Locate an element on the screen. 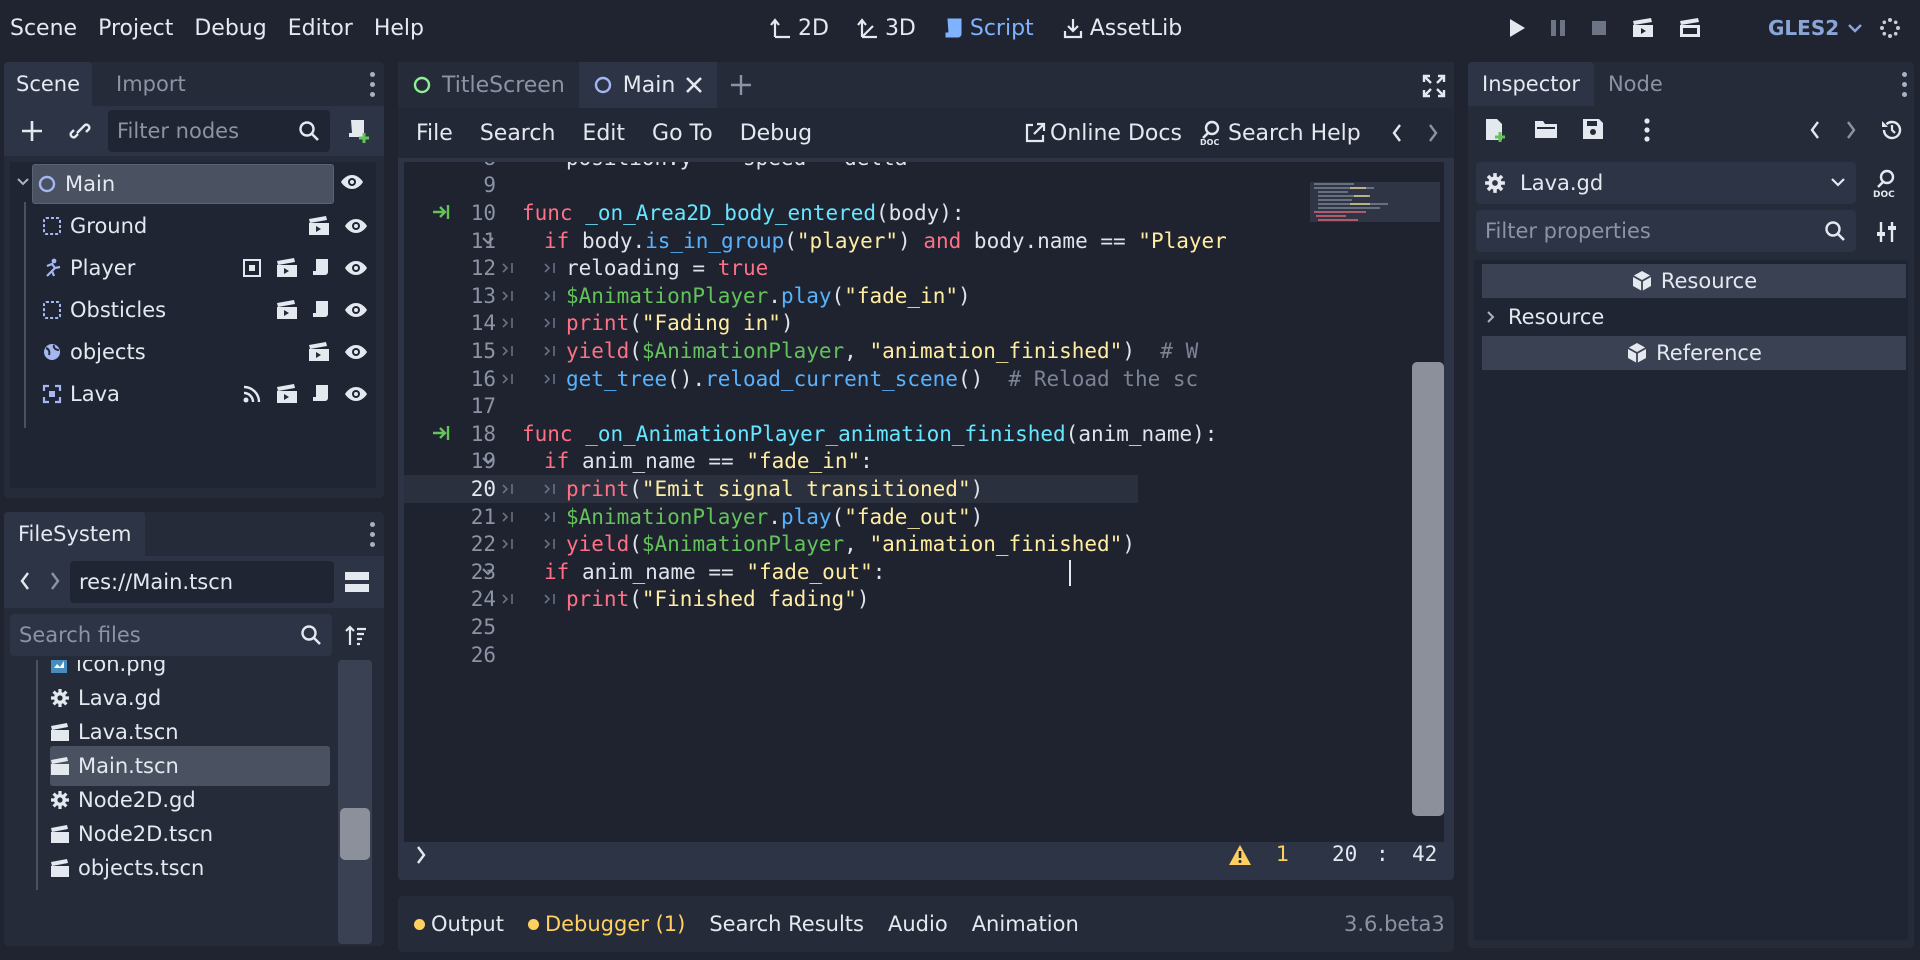 This screenshot has width=1920, height=960. script-menu-search: Search is located at coordinates (518, 133).